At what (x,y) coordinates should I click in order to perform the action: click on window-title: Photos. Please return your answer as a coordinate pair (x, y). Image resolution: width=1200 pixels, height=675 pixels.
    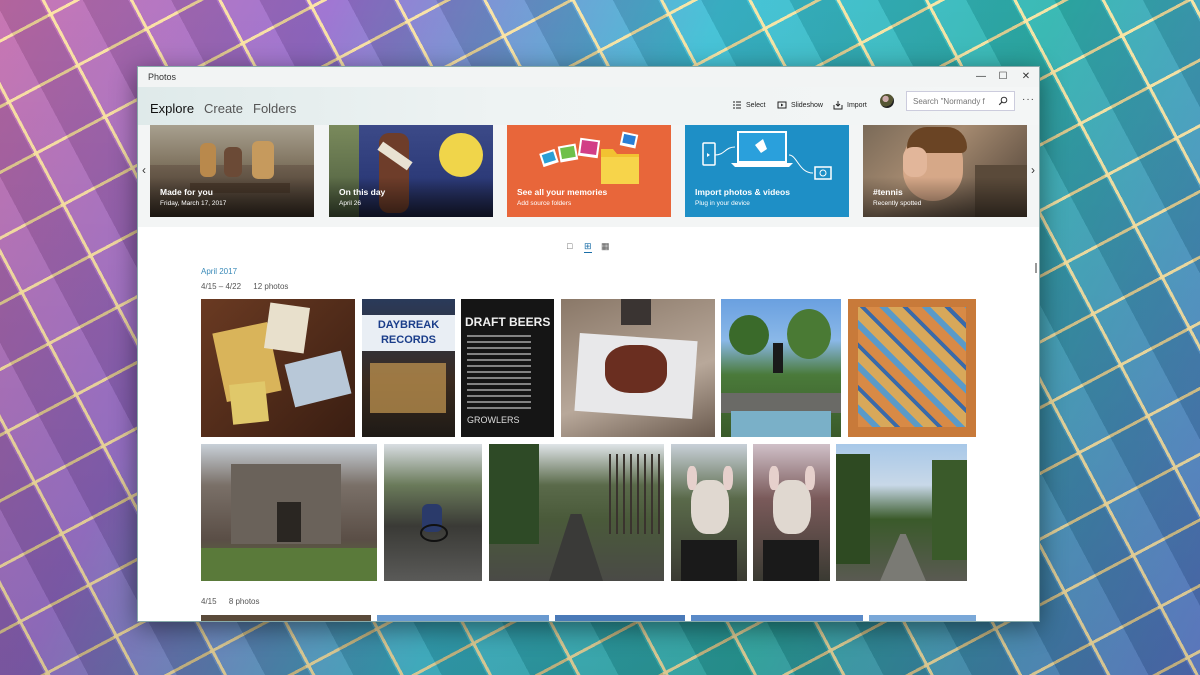
    Looking at the image, I should click on (162, 77).